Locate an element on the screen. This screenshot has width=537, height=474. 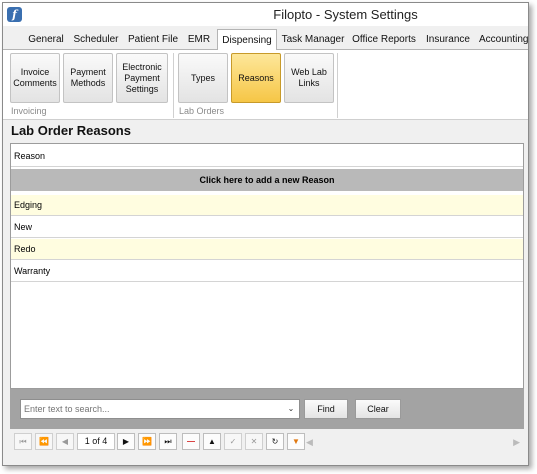
window-title: Filopto - System Settings is located at coordinates (345, 14).